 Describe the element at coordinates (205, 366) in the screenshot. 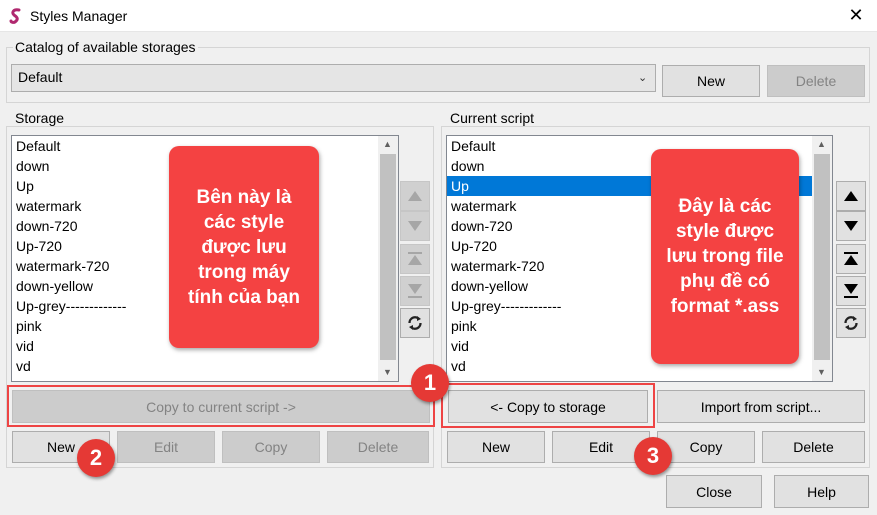

I see `list-item: vd` at that location.